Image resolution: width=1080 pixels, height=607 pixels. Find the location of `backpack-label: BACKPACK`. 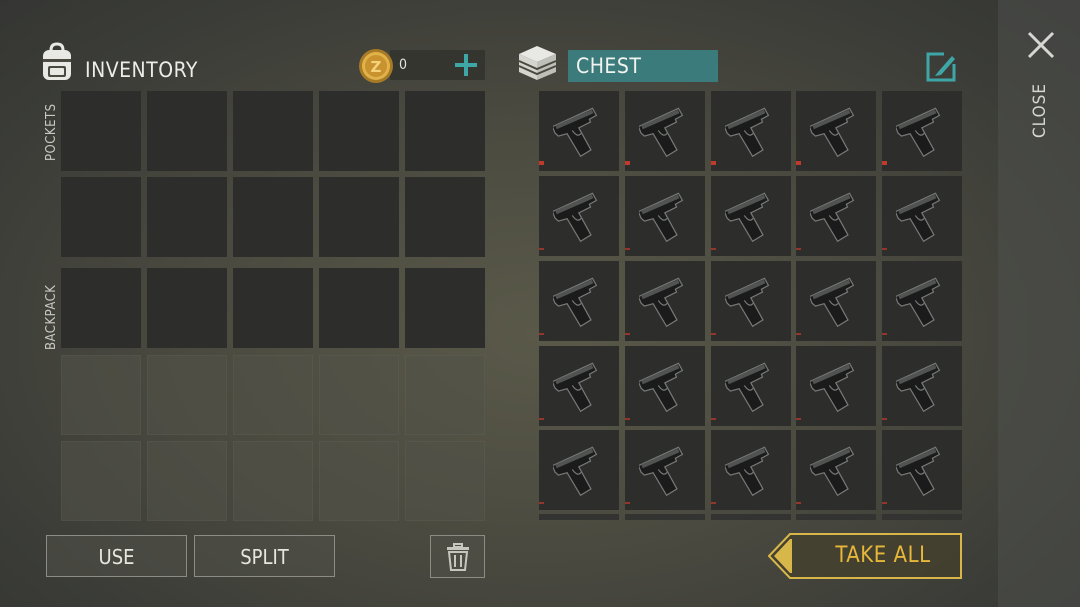

backpack-label: BACKPACK is located at coordinates (51, 317).